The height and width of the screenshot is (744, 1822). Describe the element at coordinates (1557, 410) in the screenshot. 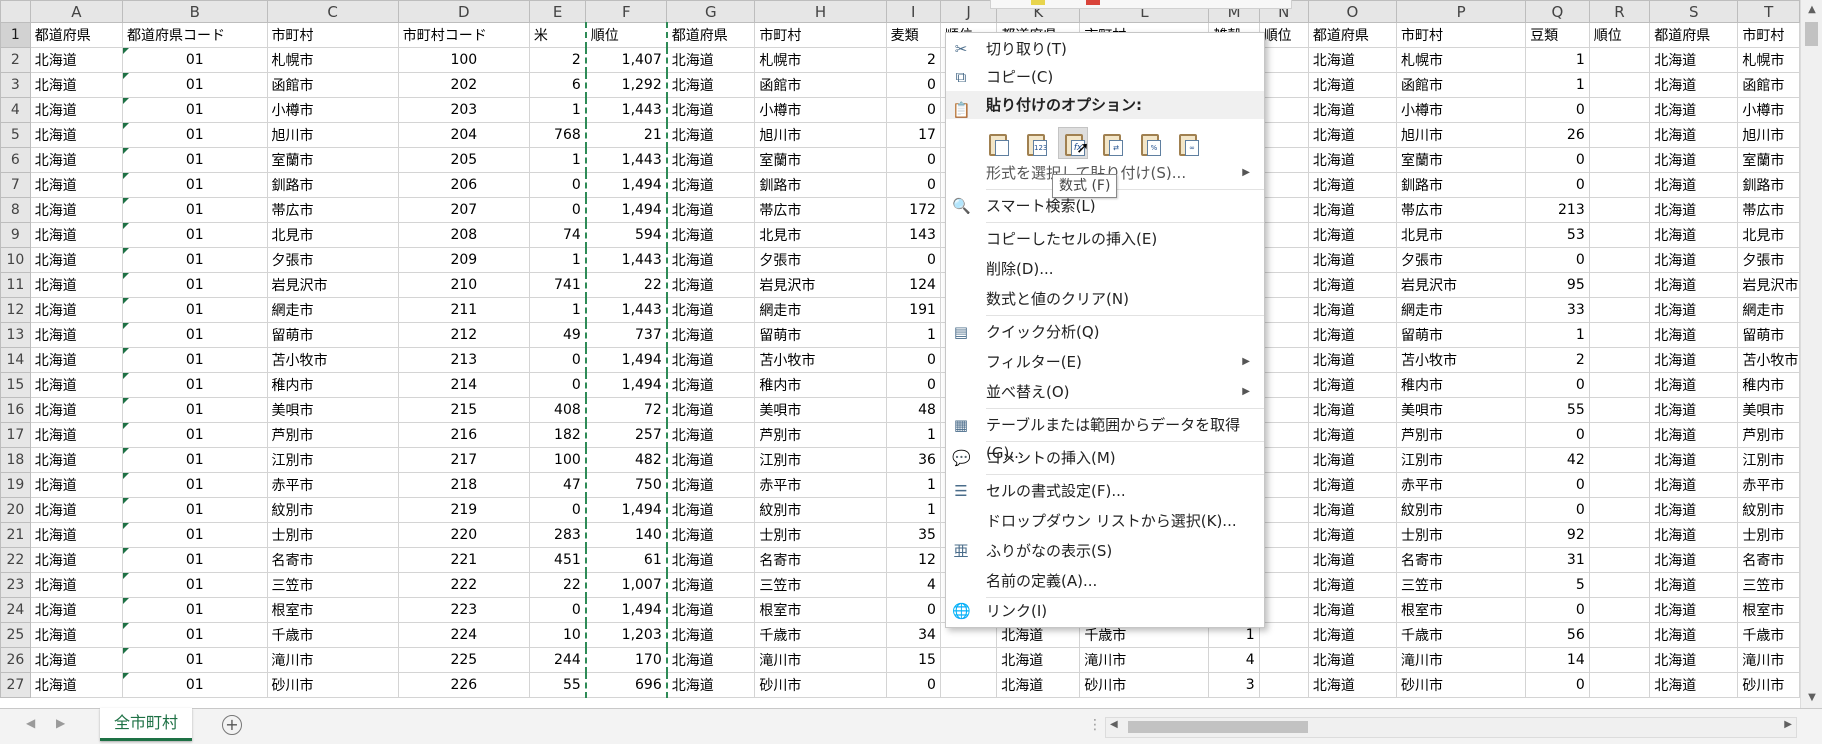

I see `cell-beans: 55` at that location.